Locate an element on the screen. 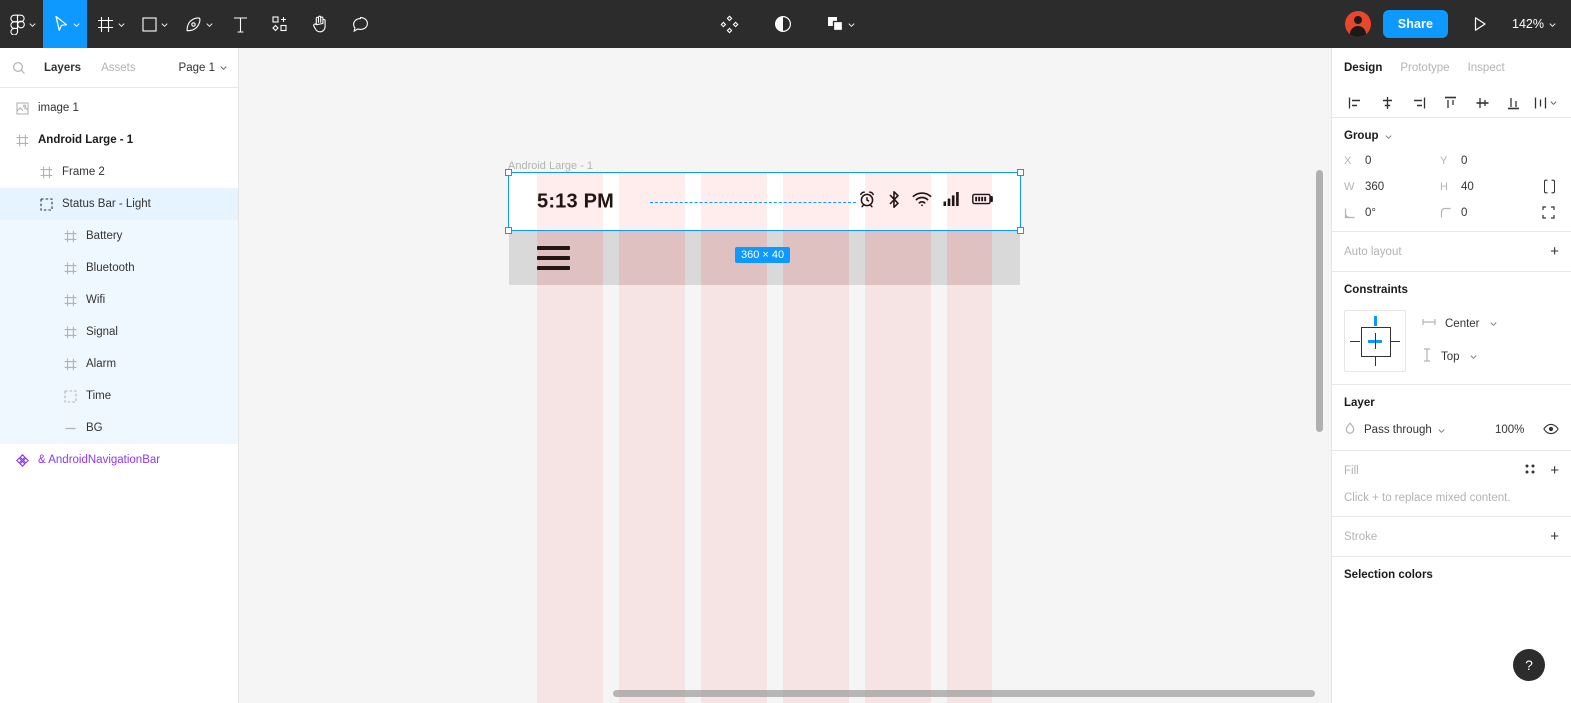 Image resolution: width=1571 pixels, height=703 pixels. corner-radius-value: 0 is located at coordinates (1464, 212).